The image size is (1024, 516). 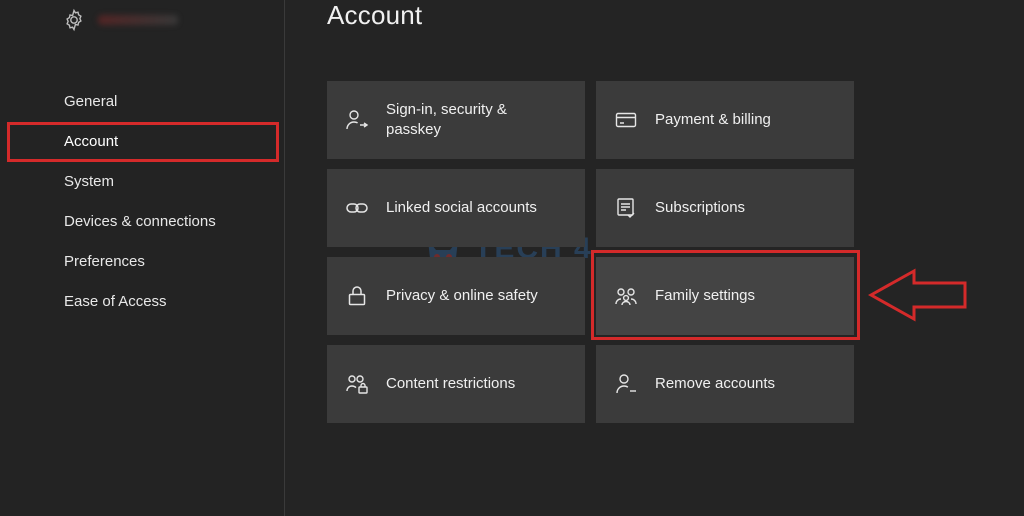 I want to click on tile-linked-social-accounts: Linked social accounts, so click(x=456, y=208).